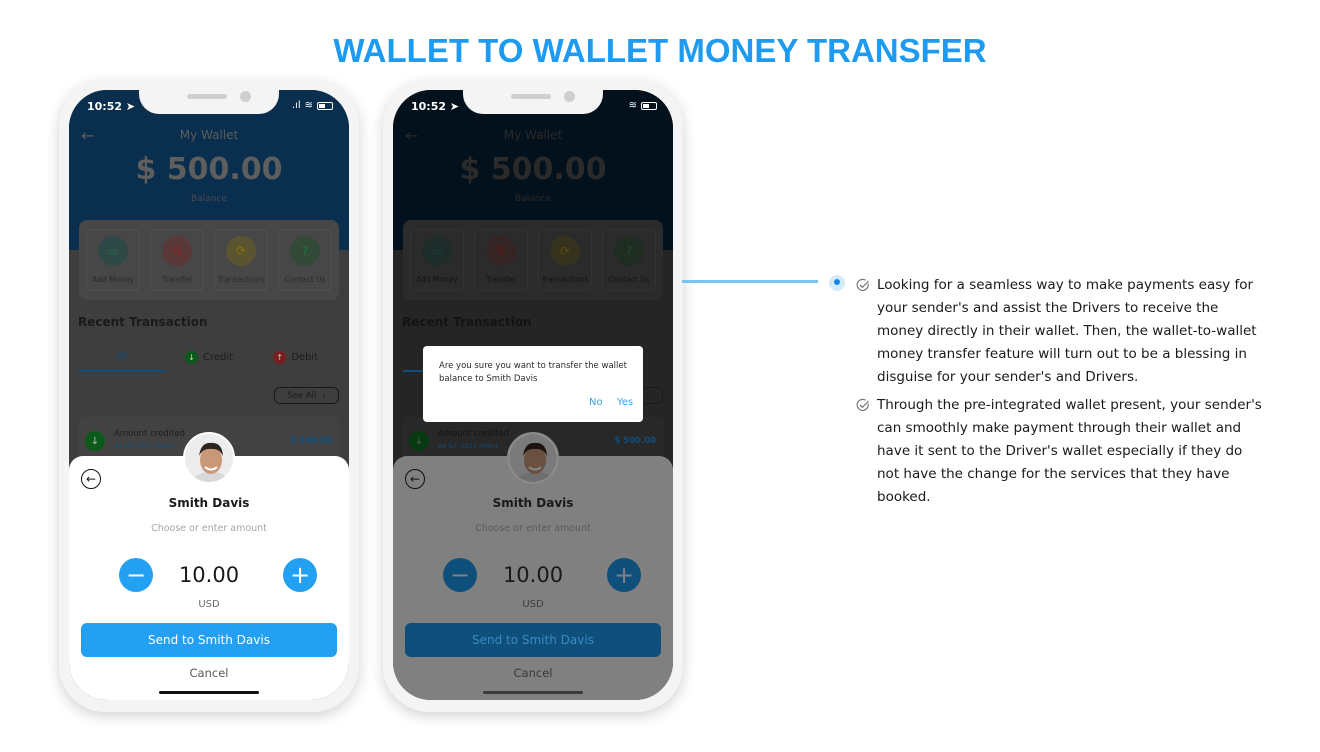  I want to click on transaction-tabs: All ↓Credit ↑Debit, so click(209, 357).